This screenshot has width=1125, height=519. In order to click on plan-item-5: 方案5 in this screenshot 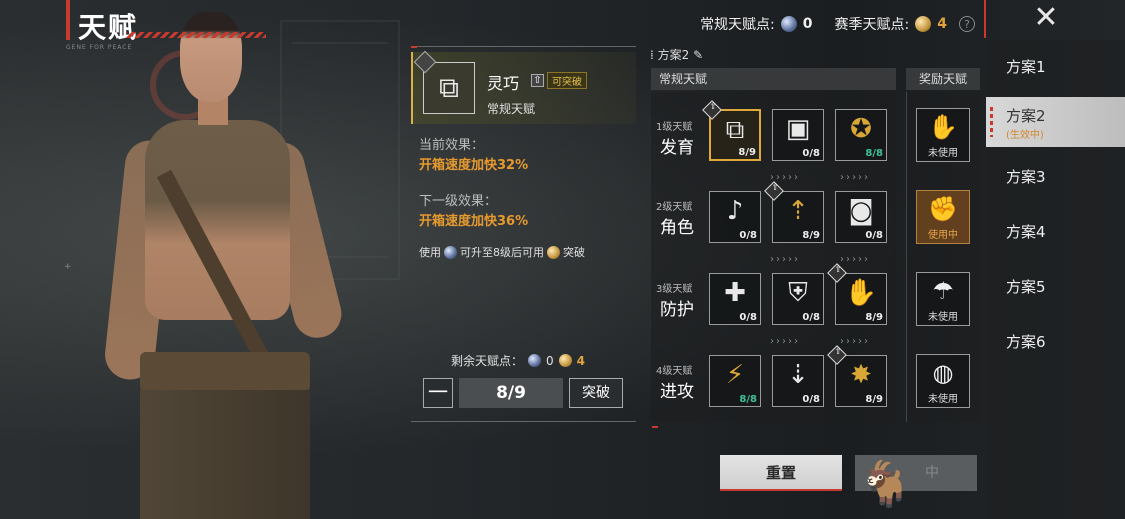, I will do `click(1055, 287)`.